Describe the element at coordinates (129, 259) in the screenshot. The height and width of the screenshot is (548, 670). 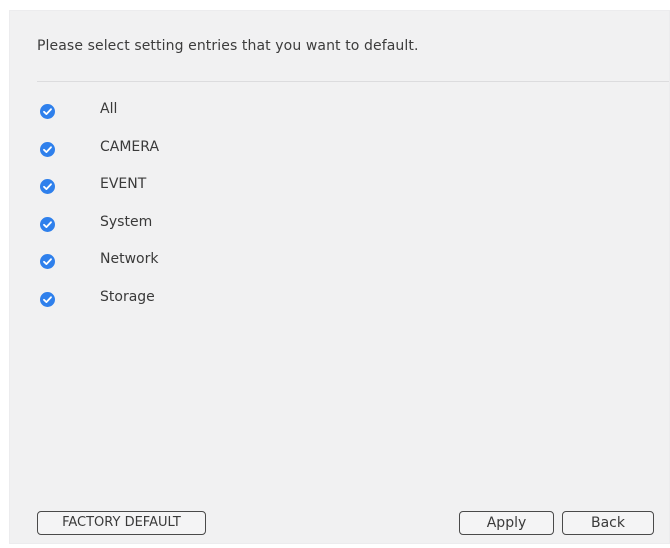
I see `entry-label-network: Network` at that location.